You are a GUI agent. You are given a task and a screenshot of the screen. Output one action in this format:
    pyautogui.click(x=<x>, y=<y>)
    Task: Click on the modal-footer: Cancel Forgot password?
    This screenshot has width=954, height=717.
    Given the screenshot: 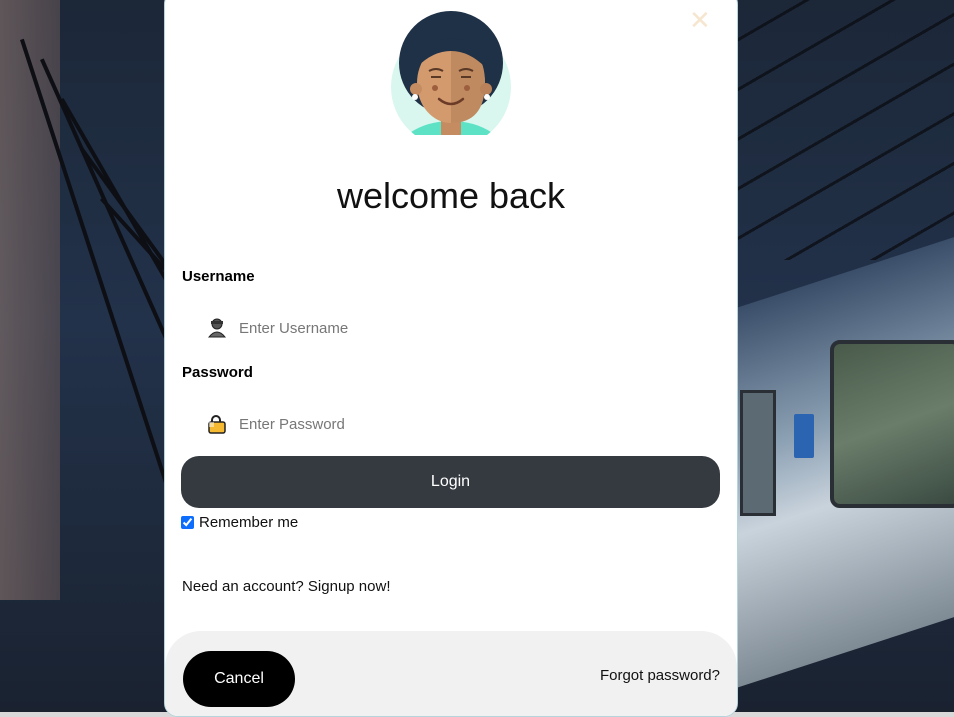 What is the action you would take?
    pyautogui.click(x=451, y=673)
    